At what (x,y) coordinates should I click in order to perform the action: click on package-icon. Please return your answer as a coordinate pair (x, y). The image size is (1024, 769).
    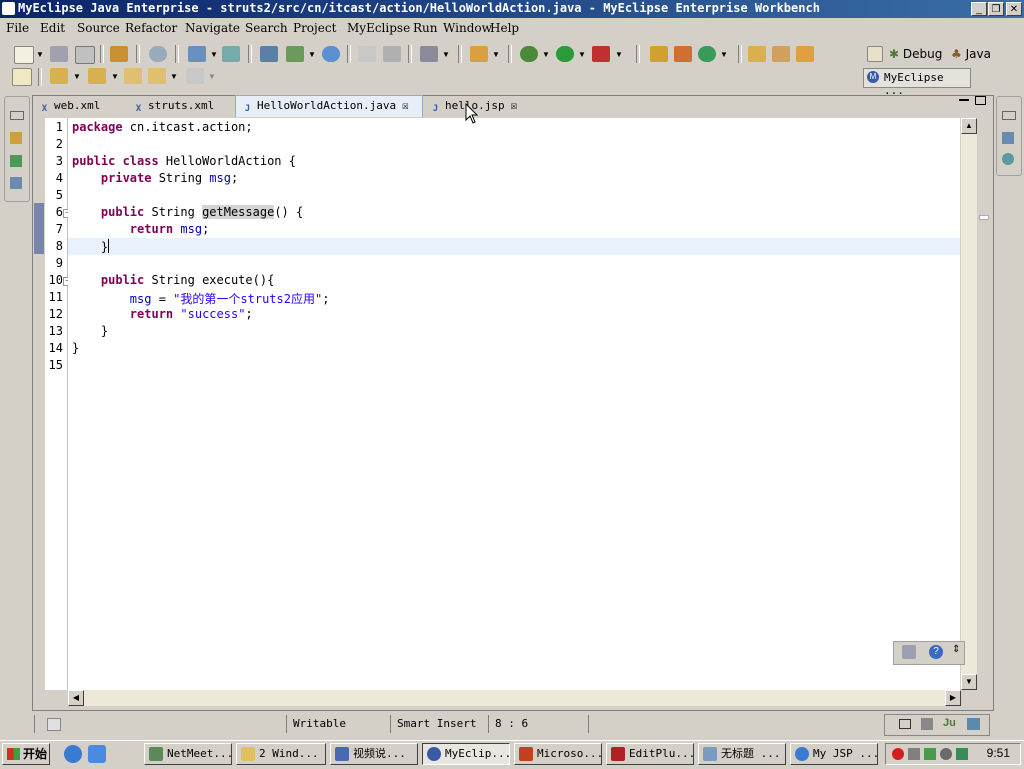
    Looking at the image, I should click on (119, 54).